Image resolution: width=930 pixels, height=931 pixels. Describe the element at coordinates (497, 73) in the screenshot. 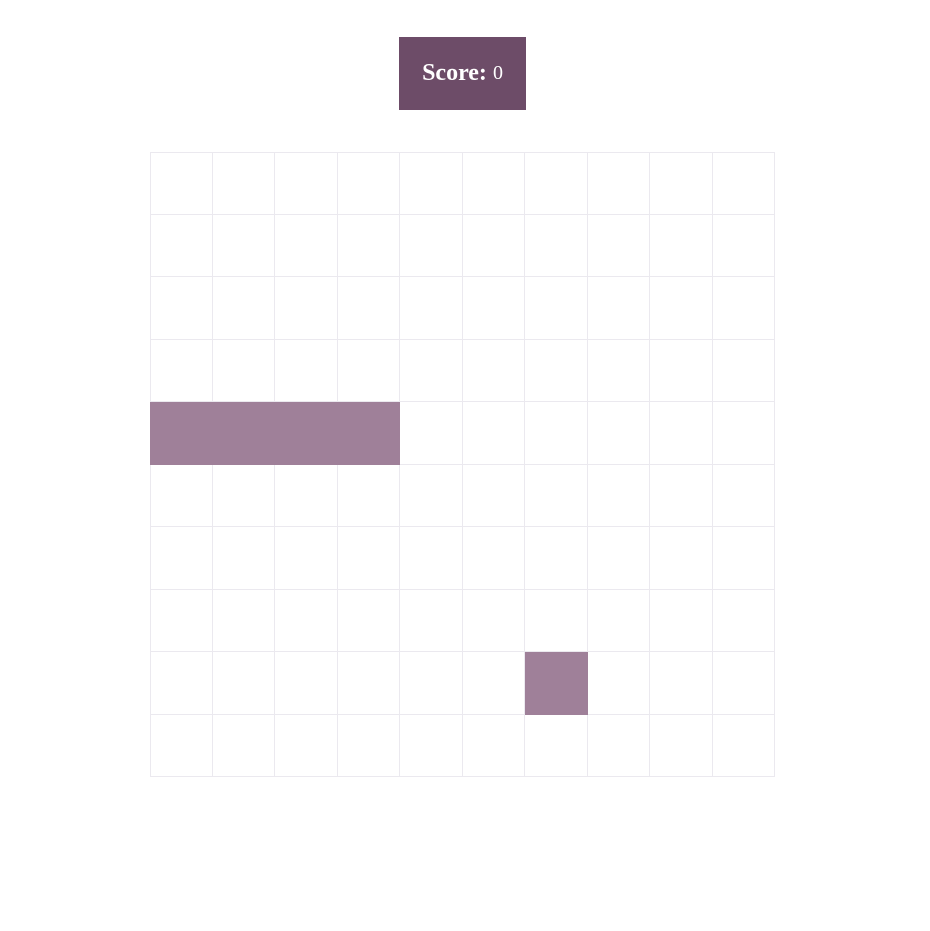

I see `score-value: 0` at that location.